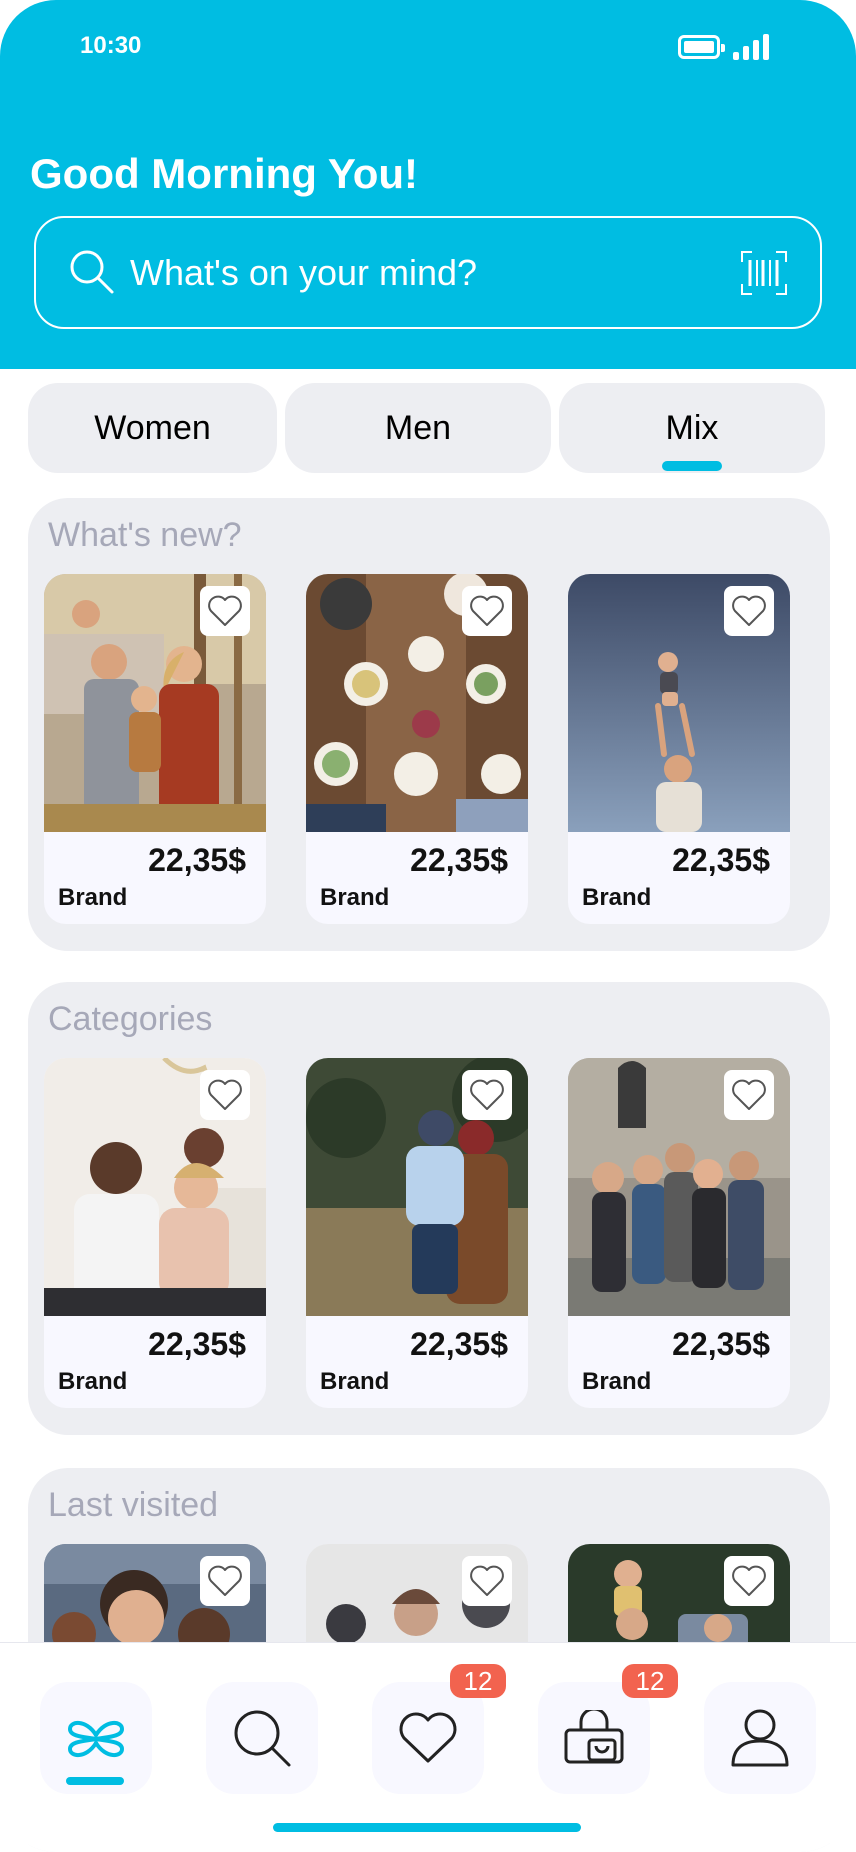 This screenshot has height=1852, width=856. What do you see at coordinates (133, 1505) in the screenshot?
I see `section-title: Last visited` at bounding box center [133, 1505].